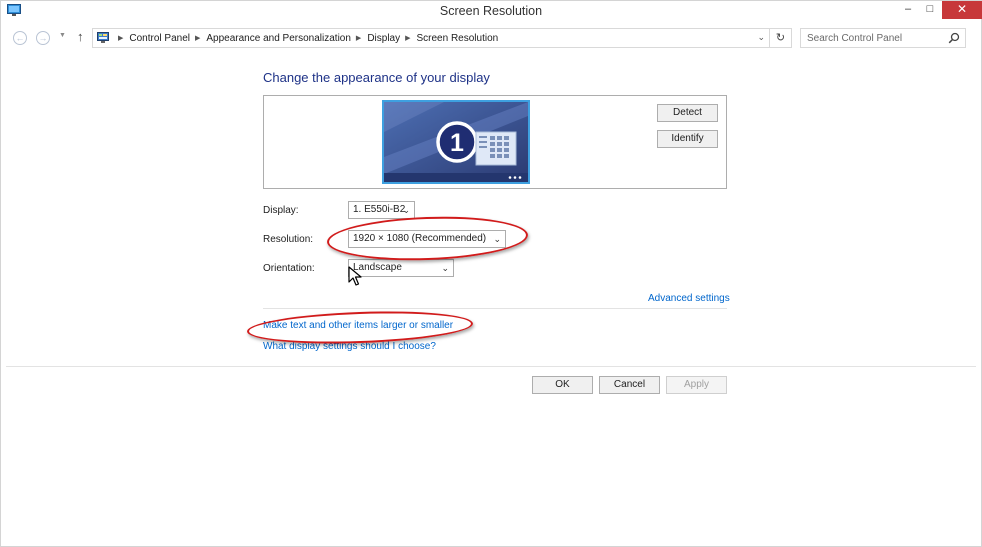 The height and width of the screenshot is (547, 982). What do you see at coordinates (689, 298) in the screenshot?
I see `advanced-settings-link: Advanced settings` at bounding box center [689, 298].